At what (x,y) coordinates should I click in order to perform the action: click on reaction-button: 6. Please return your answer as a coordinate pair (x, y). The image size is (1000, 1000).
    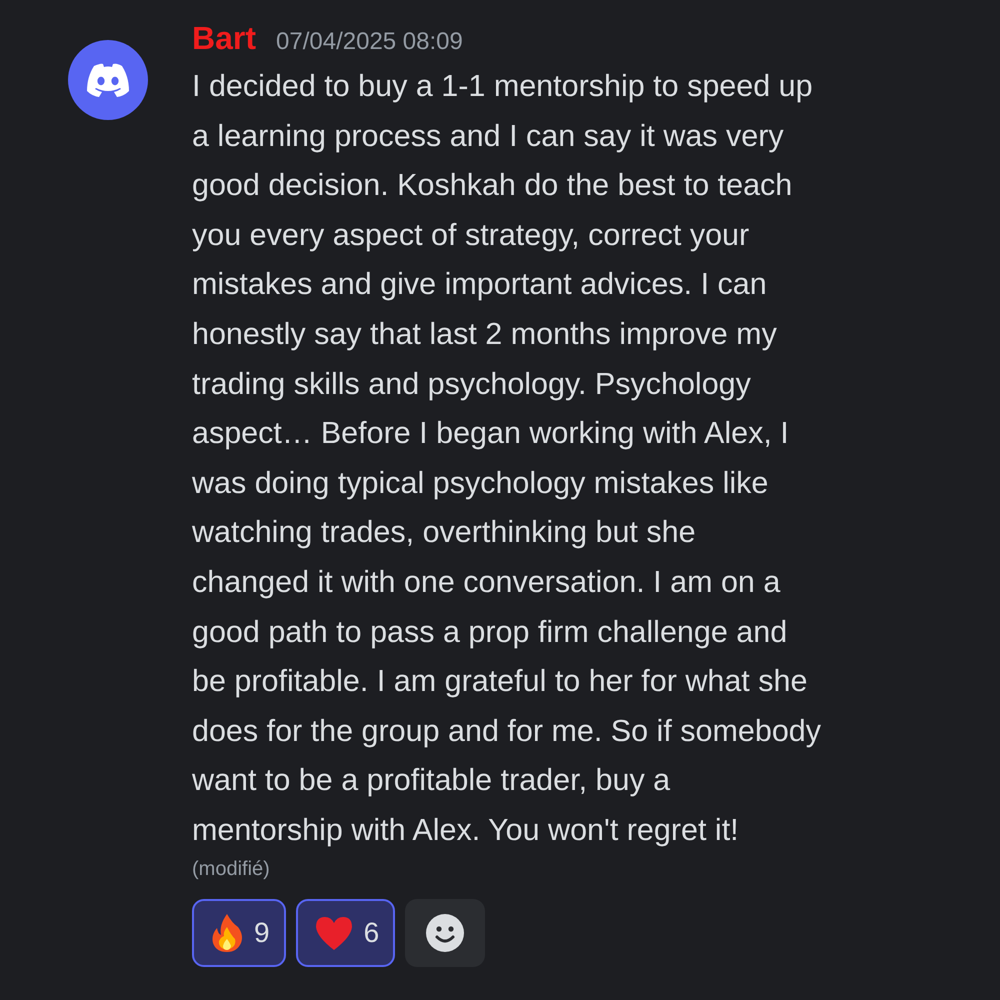
    Looking at the image, I should click on (346, 932).